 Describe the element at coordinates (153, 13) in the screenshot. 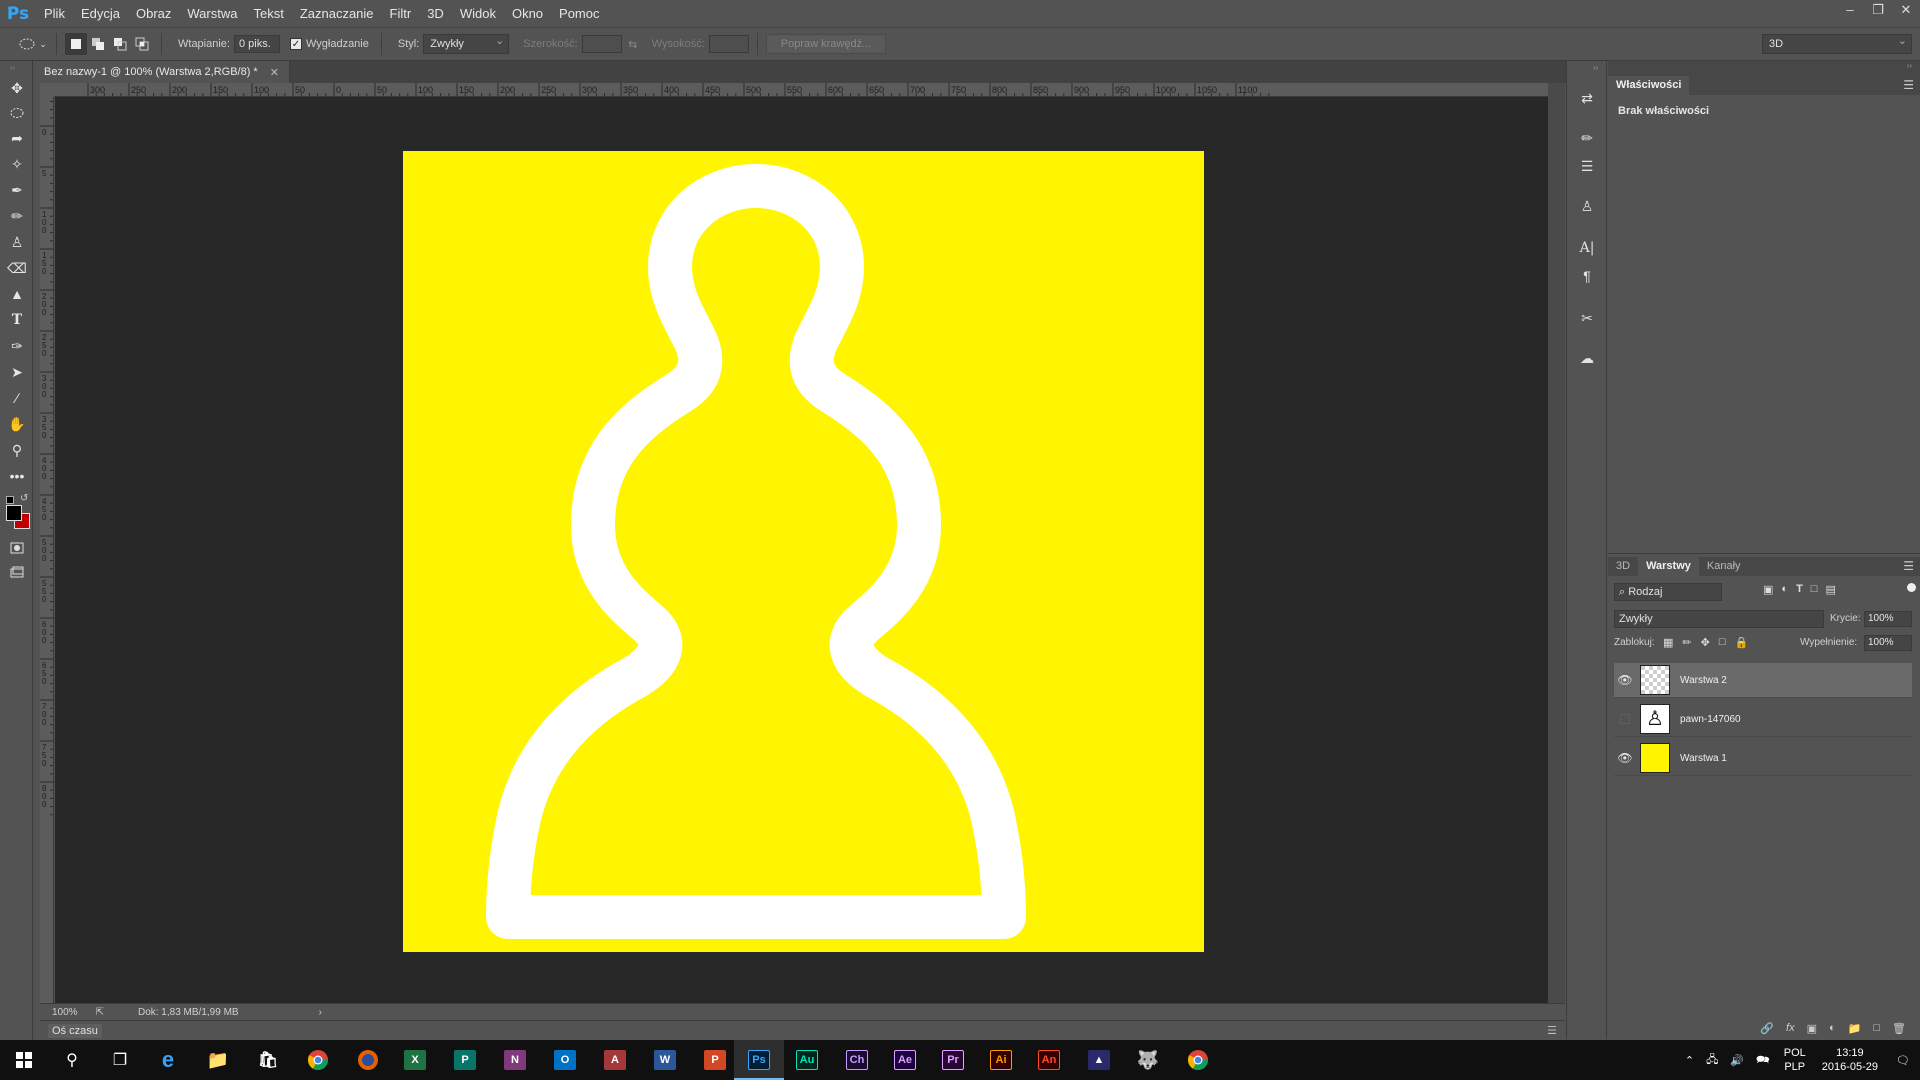

I see `menu-obraz: Obraz` at that location.